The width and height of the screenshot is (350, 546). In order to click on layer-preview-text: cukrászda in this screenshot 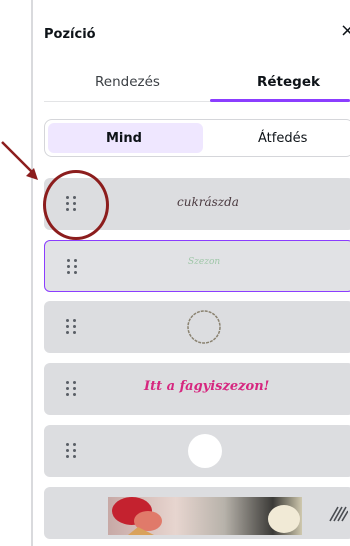, I will do `click(208, 202)`.